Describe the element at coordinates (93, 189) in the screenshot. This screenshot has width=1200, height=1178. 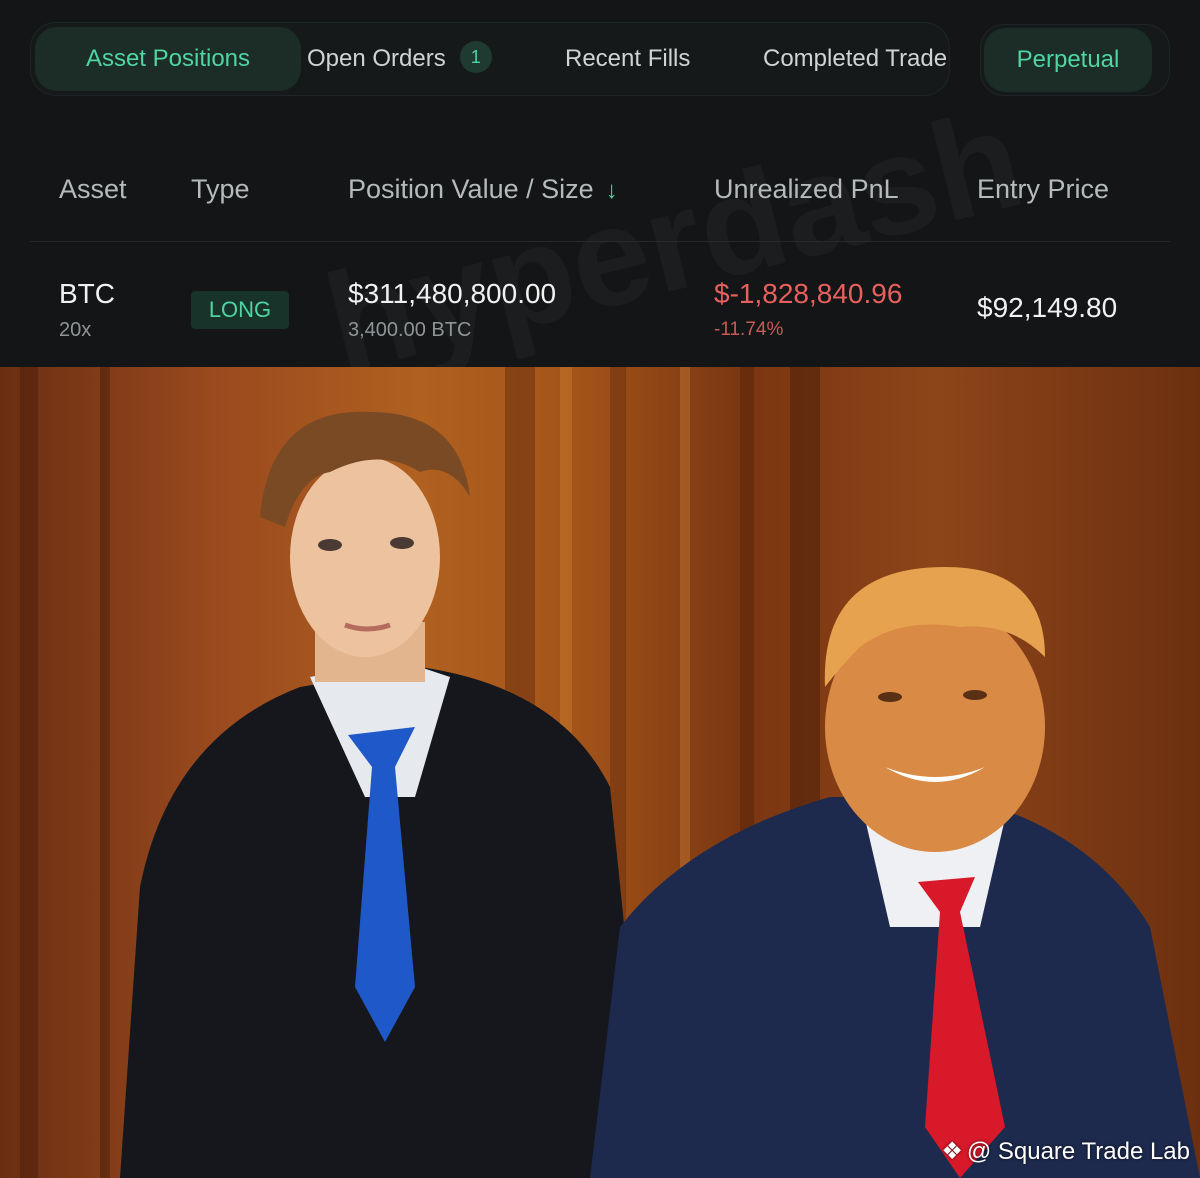
I see `column-header-asset: Asset` at that location.